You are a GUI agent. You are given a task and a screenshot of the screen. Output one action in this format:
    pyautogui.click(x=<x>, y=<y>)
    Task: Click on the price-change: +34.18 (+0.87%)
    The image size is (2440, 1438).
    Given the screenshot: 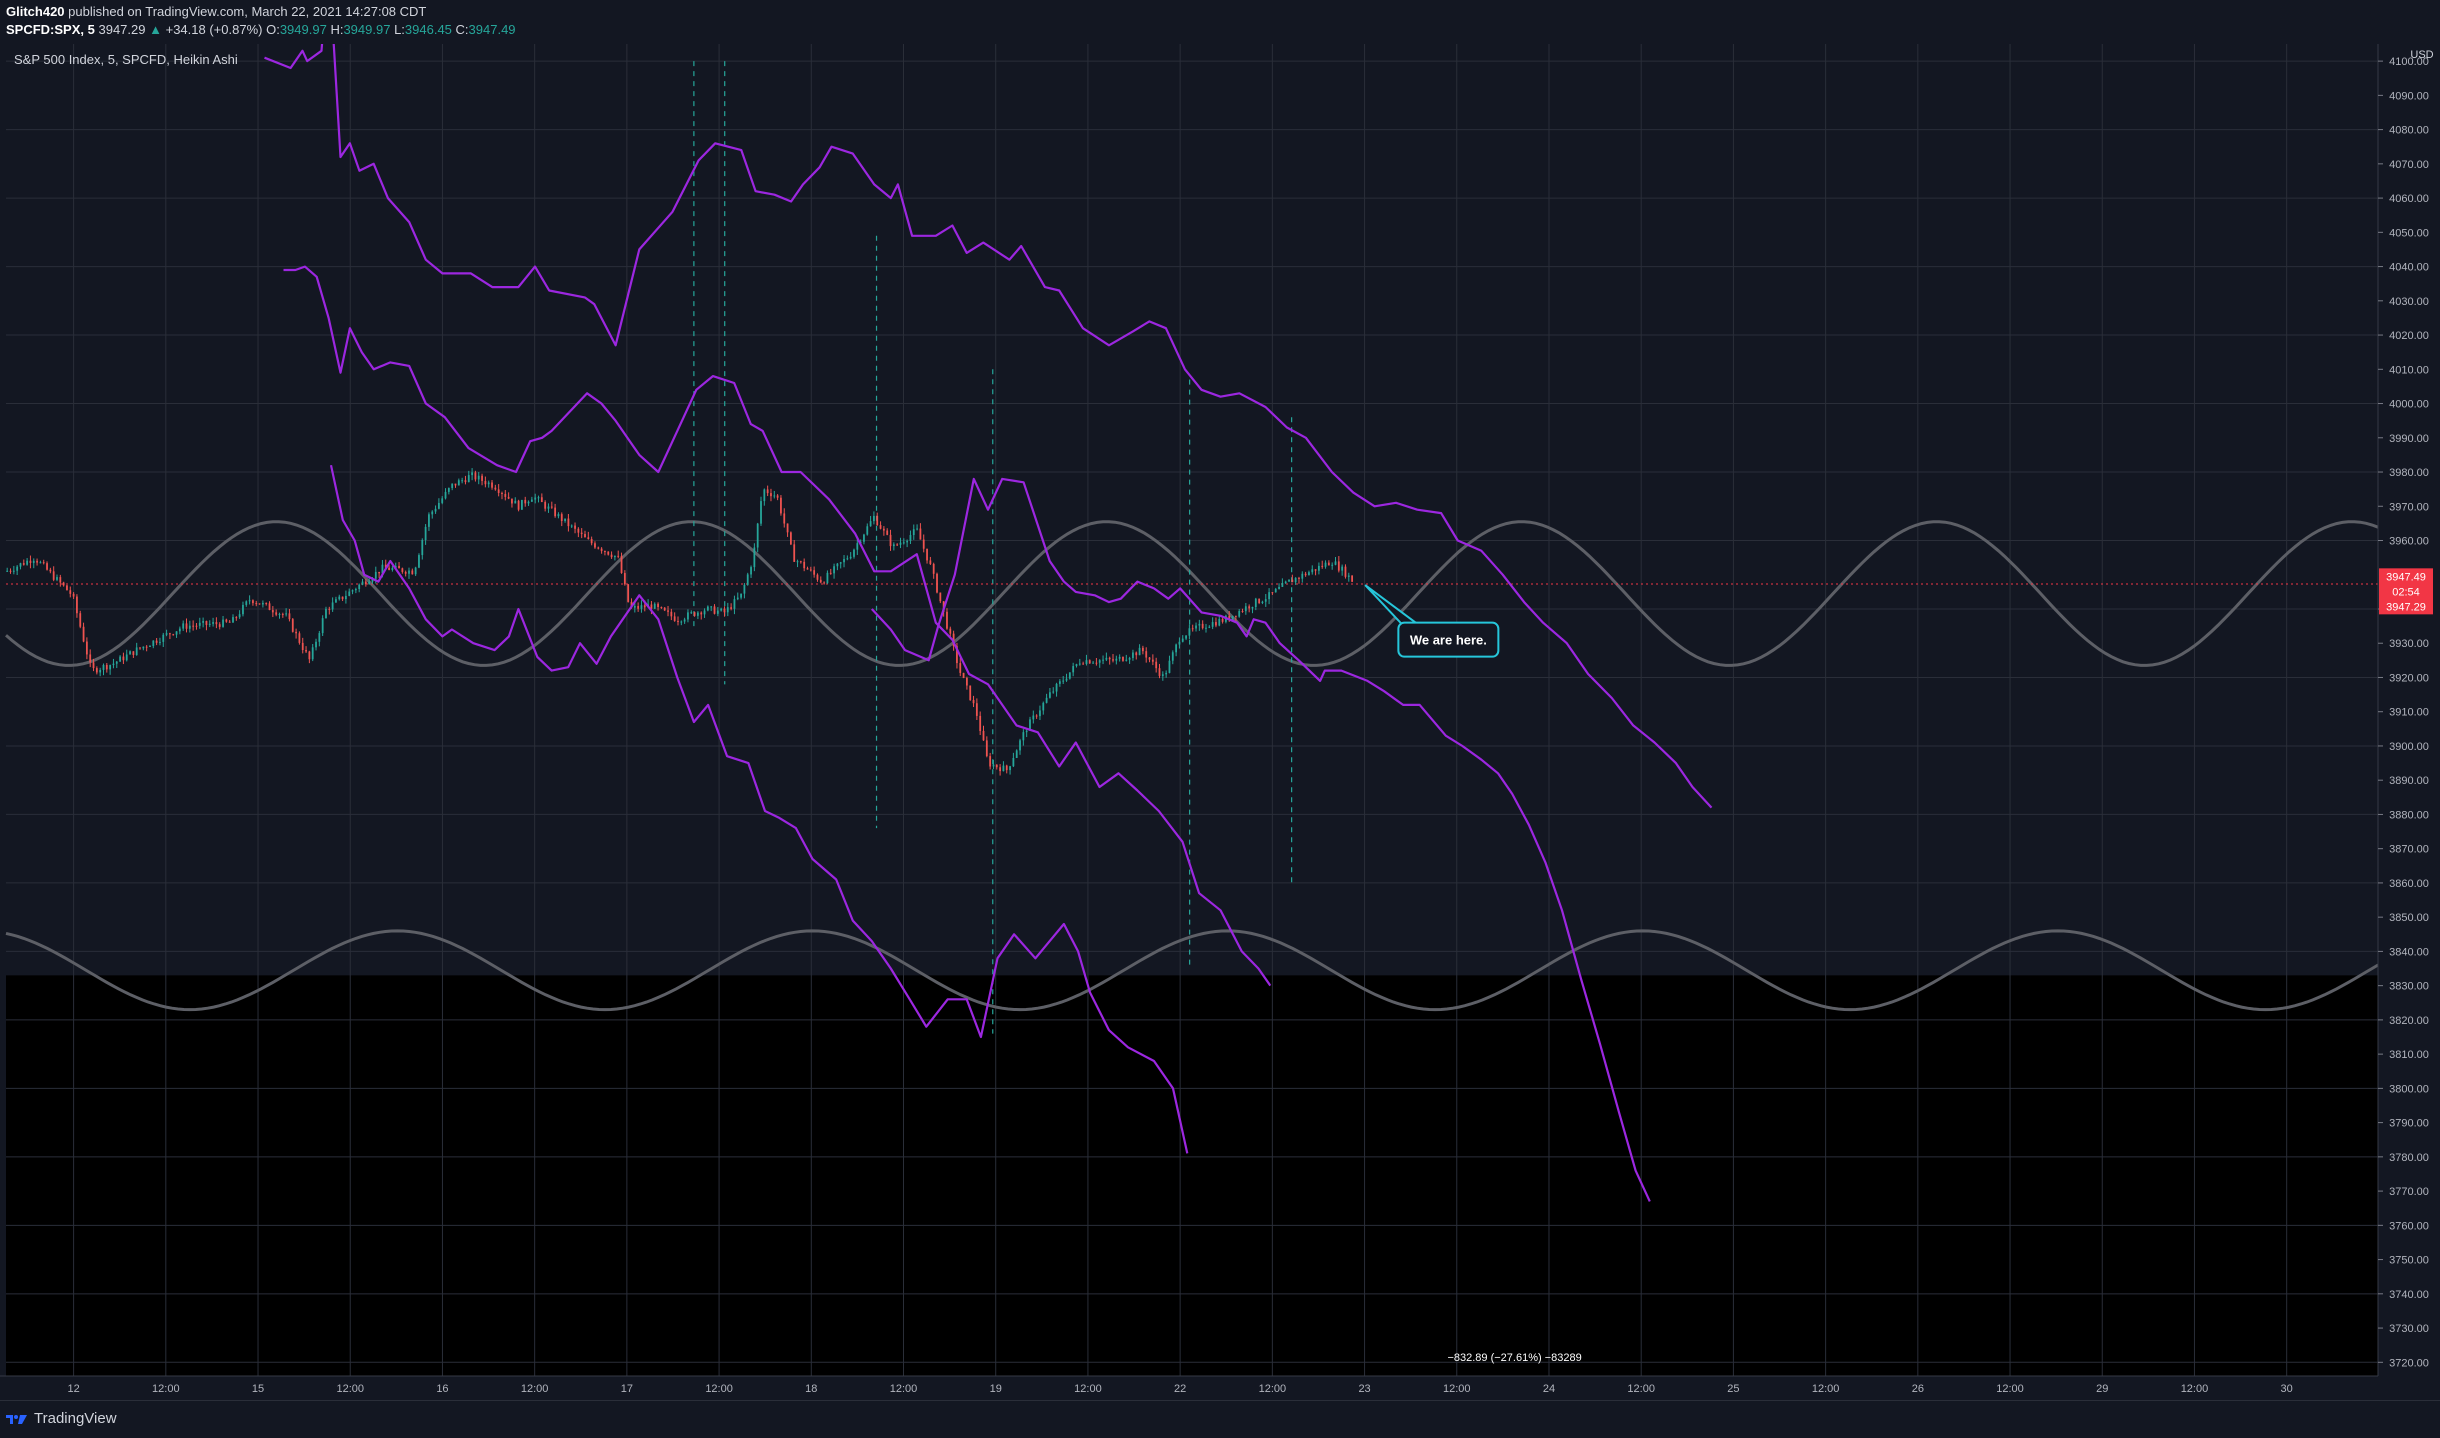 What is the action you would take?
    pyautogui.click(x=214, y=29)
    